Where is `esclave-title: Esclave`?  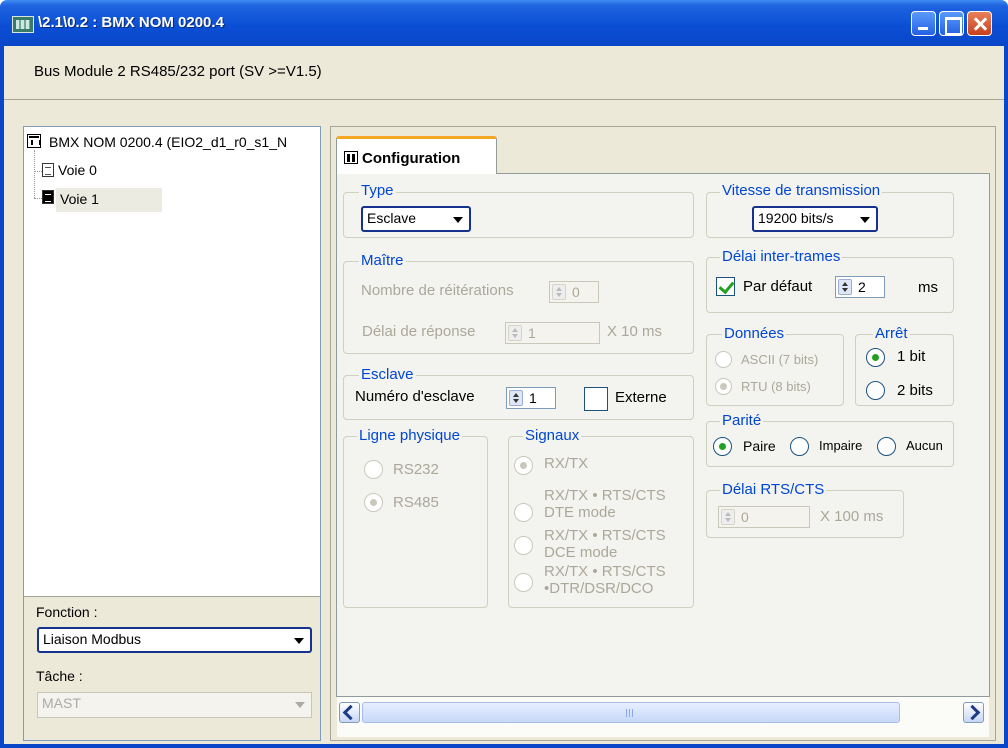
esclave-title: Esclave is located at coordinates (387, 374).